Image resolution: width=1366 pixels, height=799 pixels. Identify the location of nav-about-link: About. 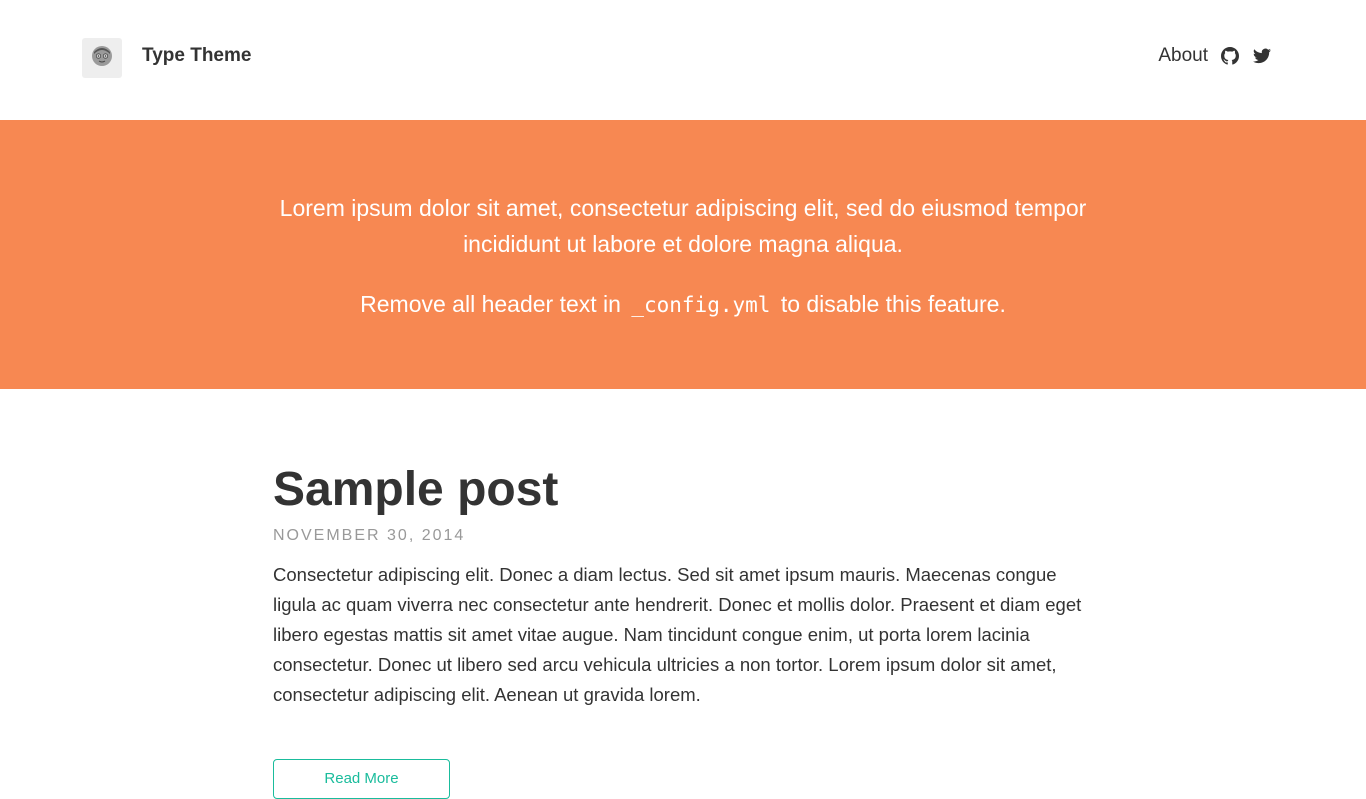
(1183, 56).